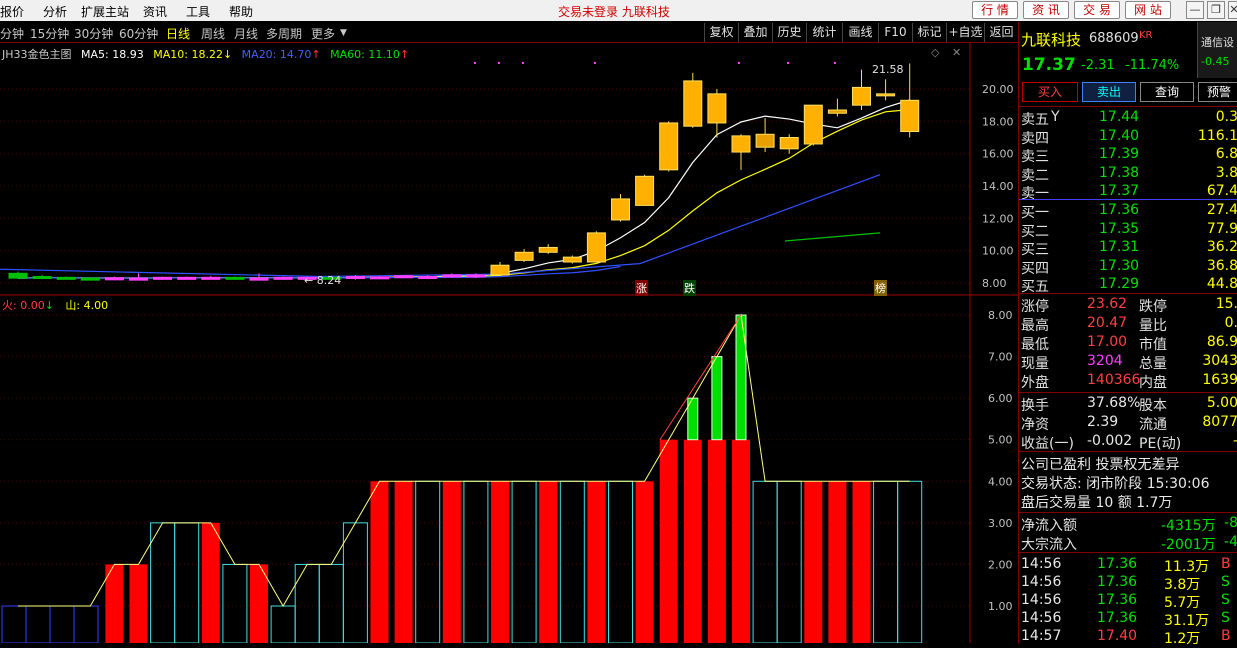 This screenshot has height=648, width=1237. Describe the element at coordinates (213, 33) in the screenshot. I see `period-weekly: 周线` at that location.